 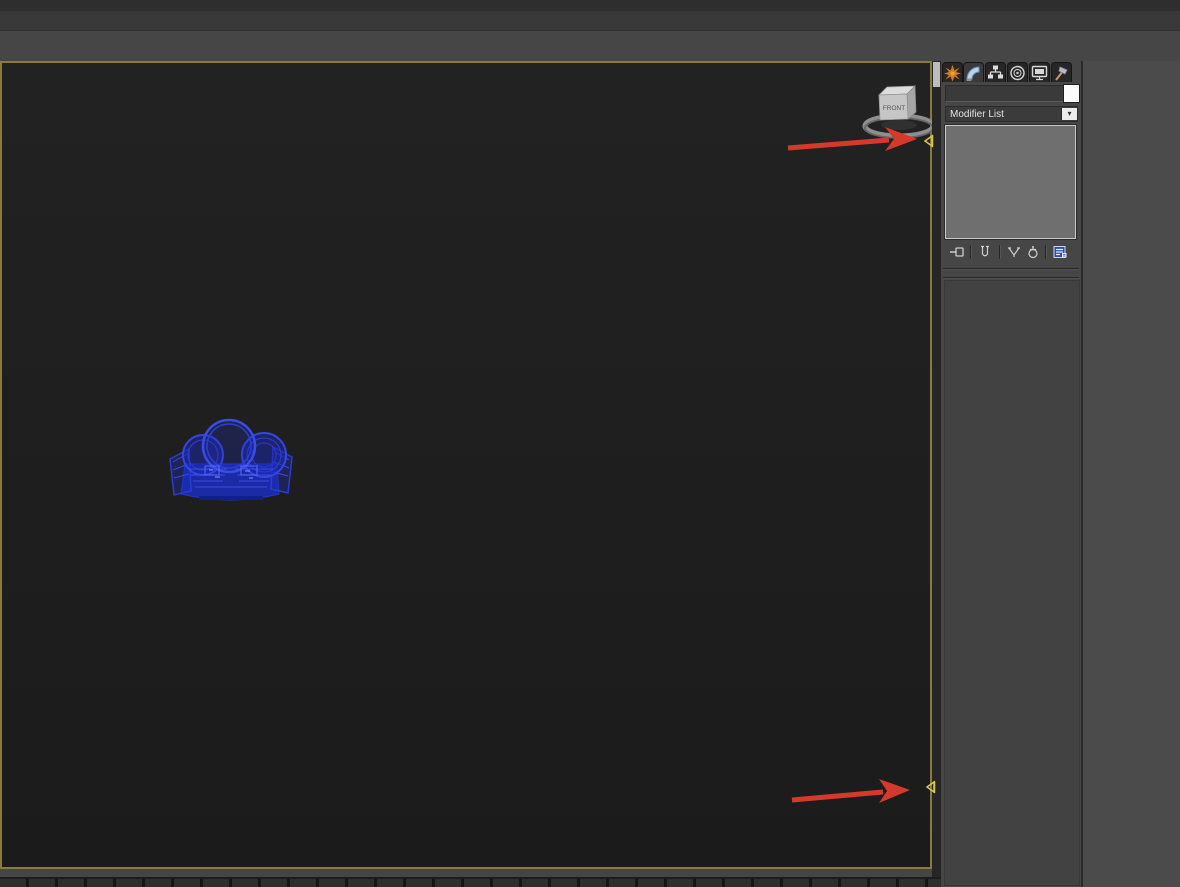 I want to click on timeline-track-bar, so click(x=470, y=882).